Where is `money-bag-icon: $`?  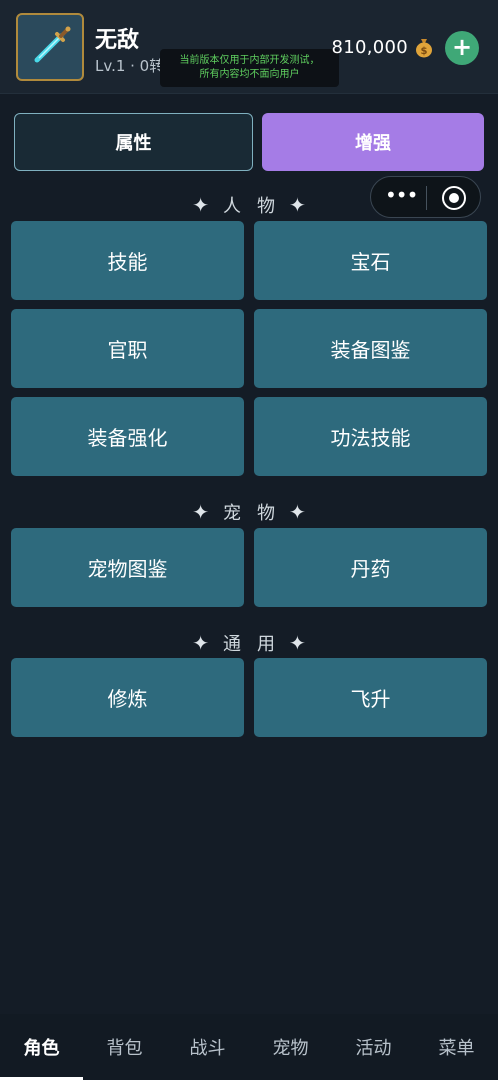
money-bag-icon: $ is located at coordinates (424, 48).